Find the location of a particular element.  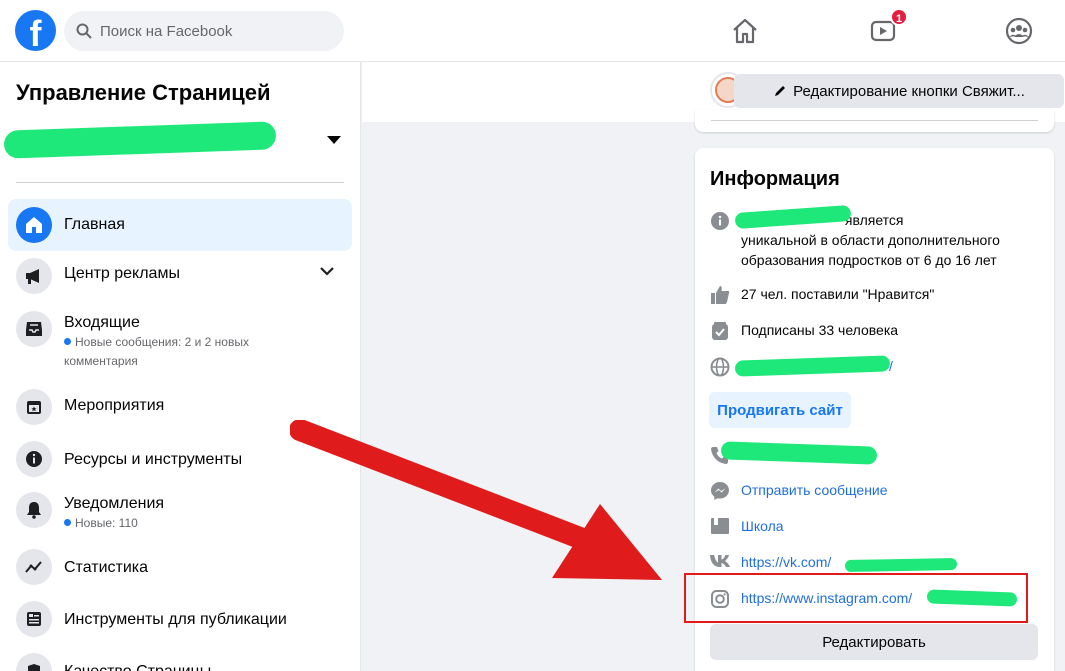

facebook-logo-letter: f is located at coordinates (35, 32).